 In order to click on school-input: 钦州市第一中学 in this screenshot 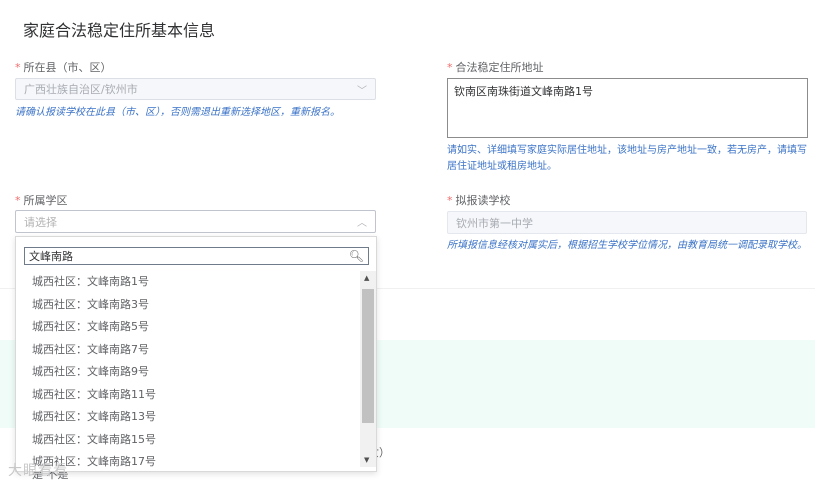, I will do `click(627, 222)`.